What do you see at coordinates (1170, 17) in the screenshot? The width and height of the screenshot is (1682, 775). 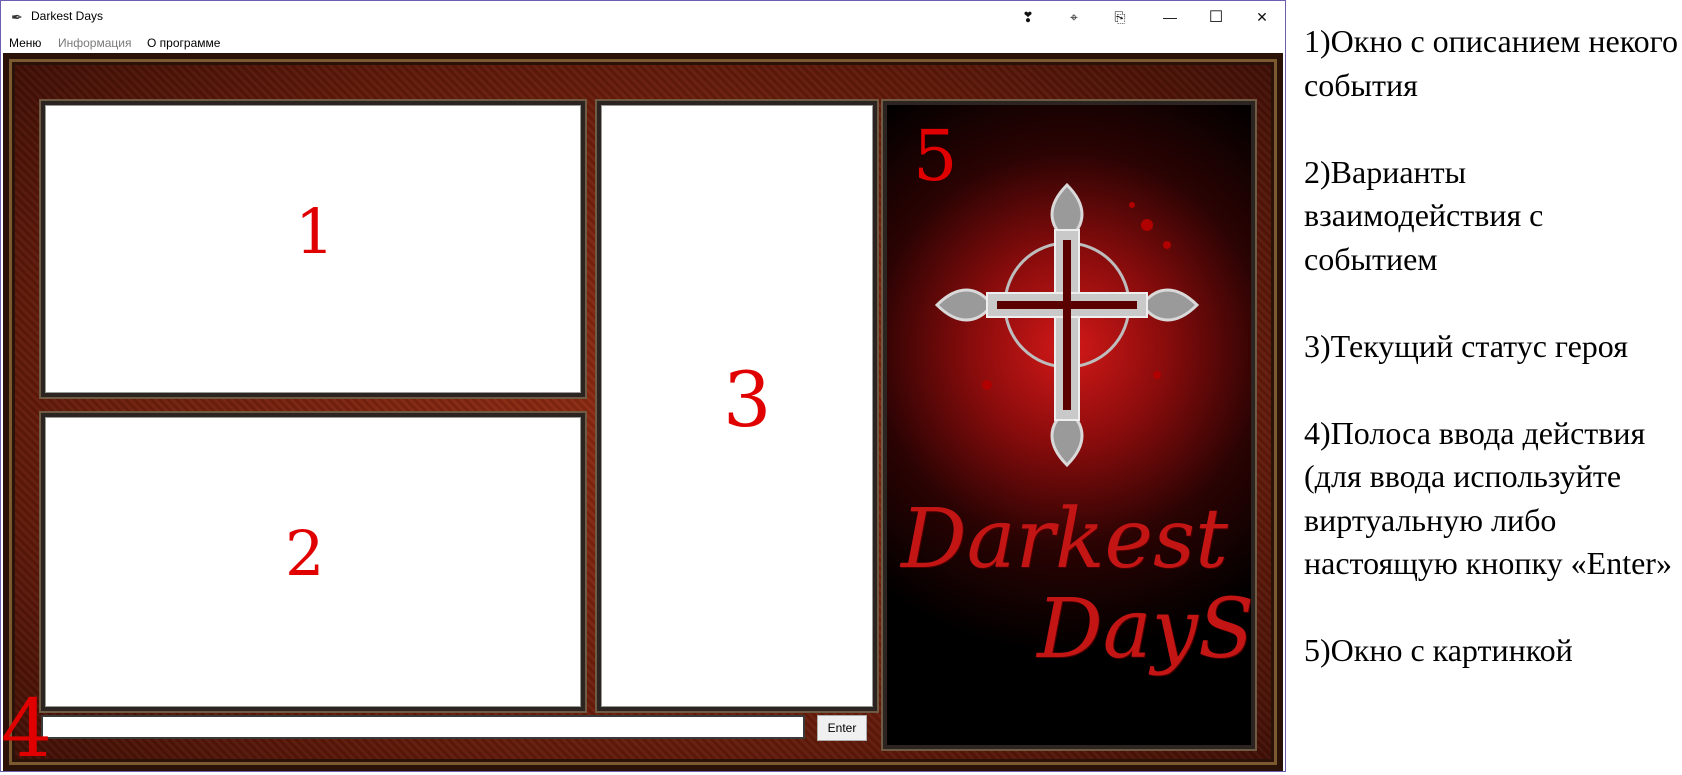 I see `minimize-button: —` at bounding box center [1170, 17].